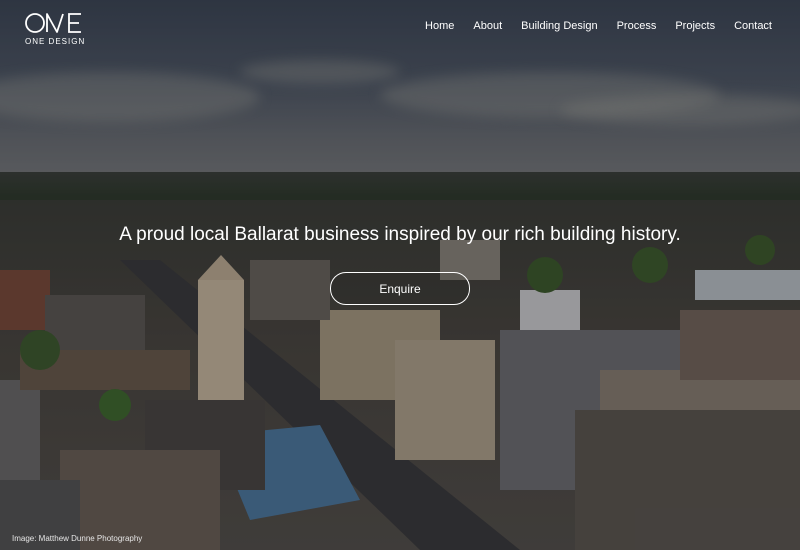 The width and height of the screenshot is (800, 550). I want to click on logo-mark-icon, so click(53, 23).